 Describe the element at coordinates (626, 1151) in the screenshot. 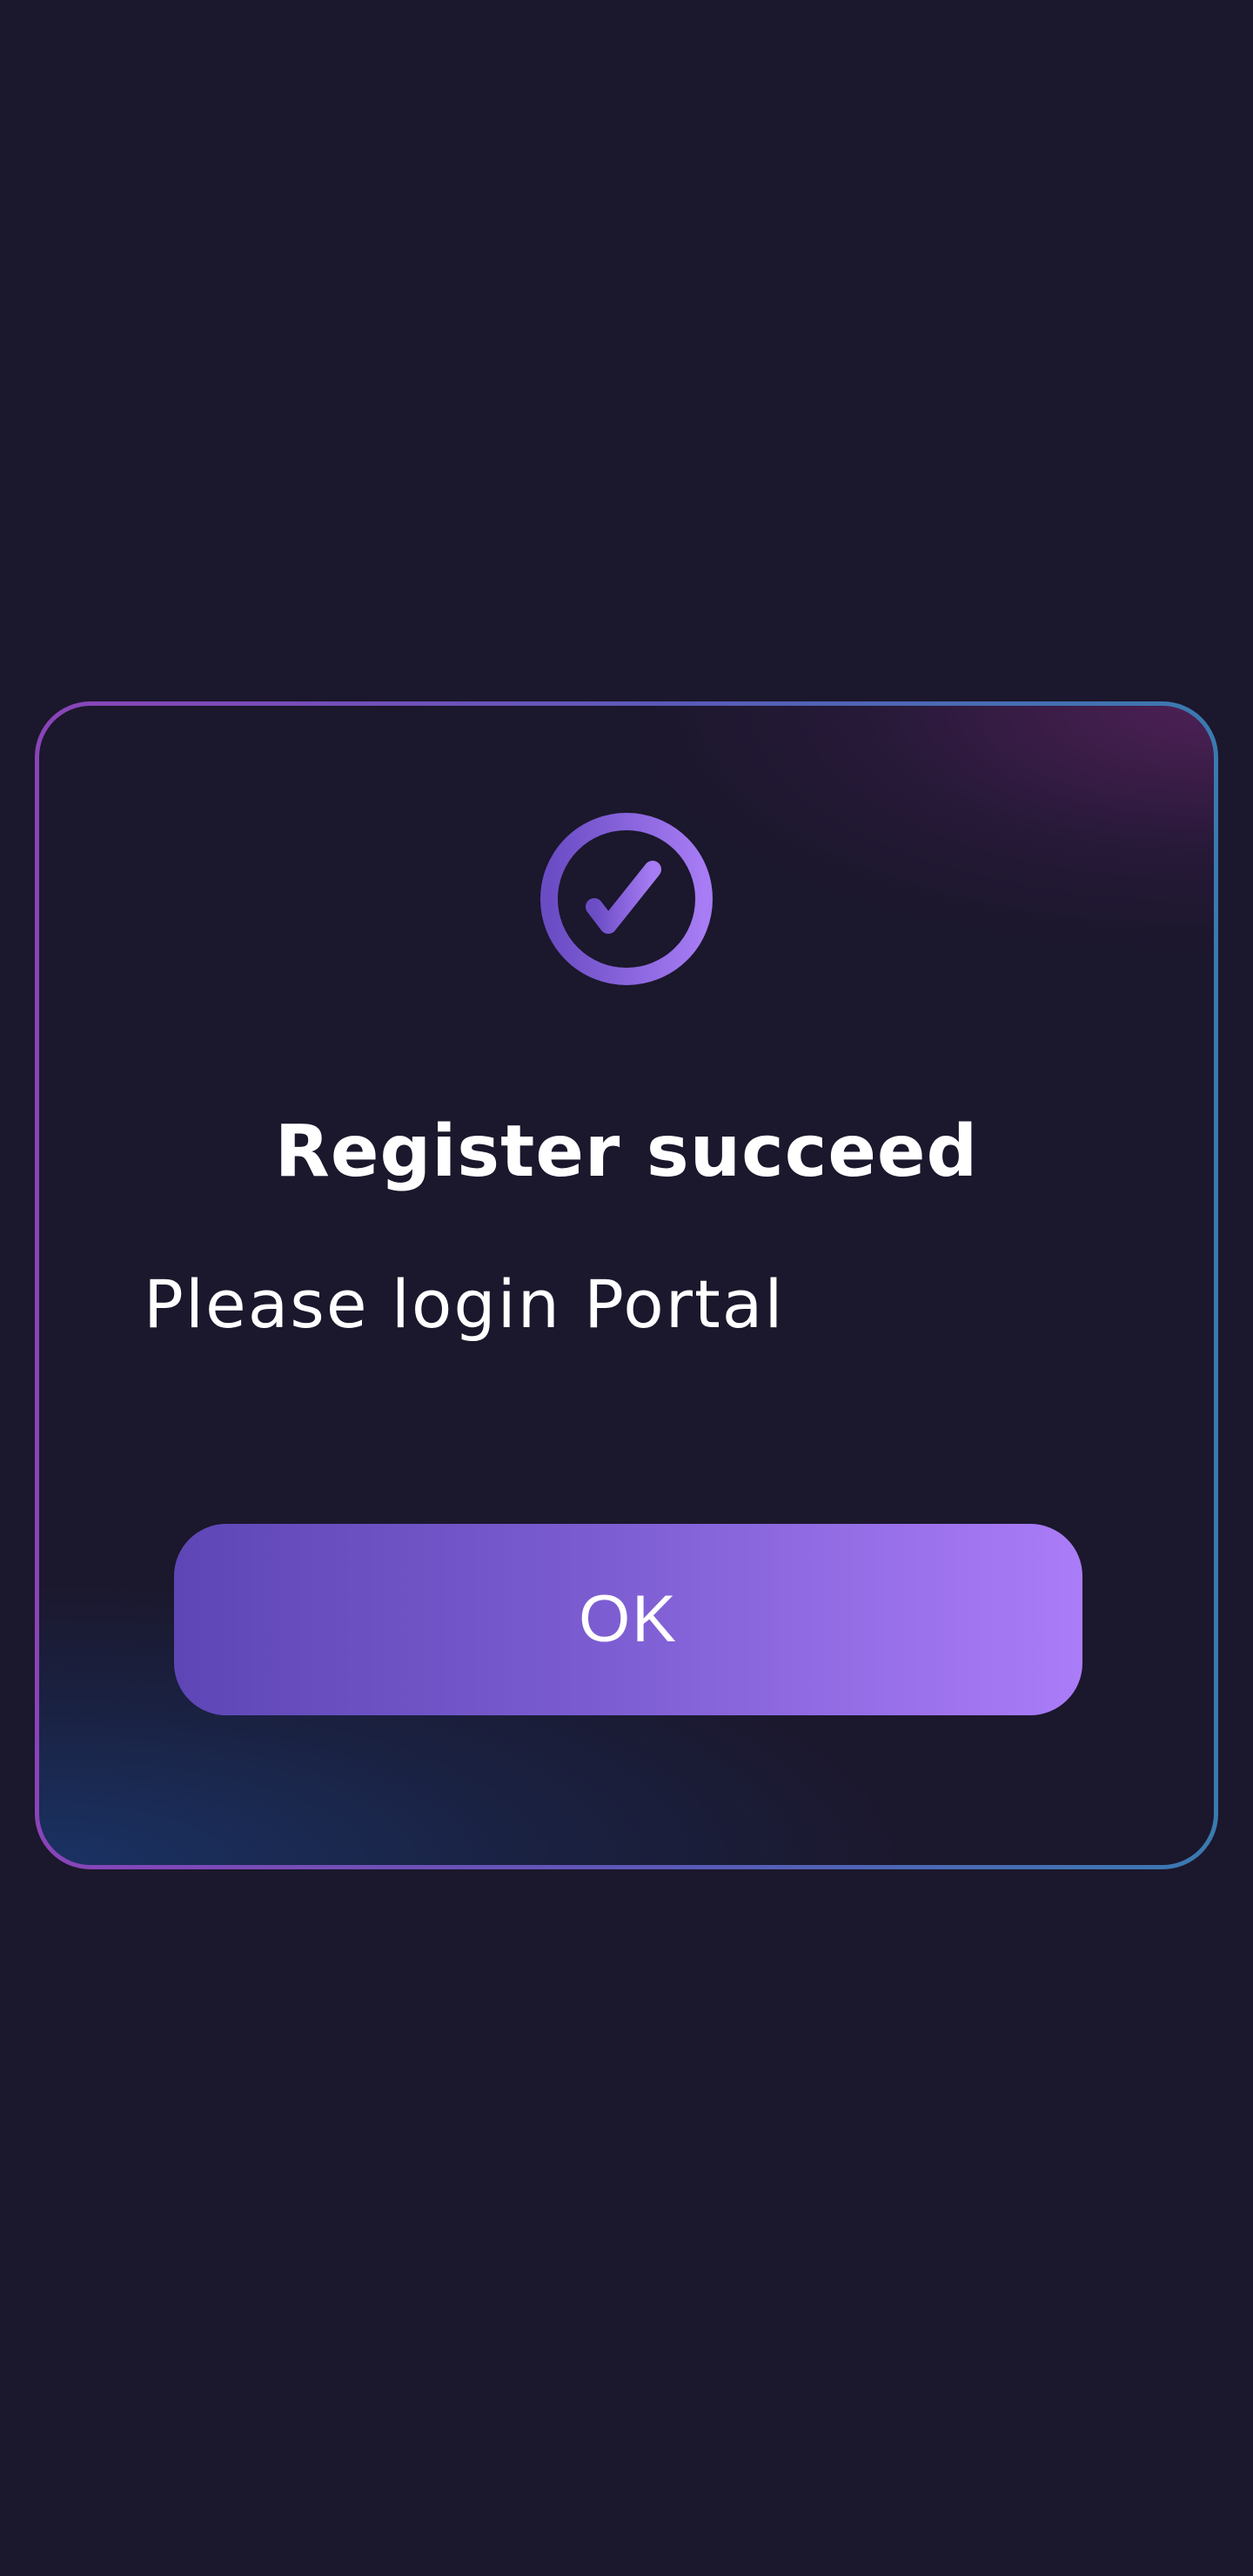

I see `dialog-title: Register succeed` at that location.